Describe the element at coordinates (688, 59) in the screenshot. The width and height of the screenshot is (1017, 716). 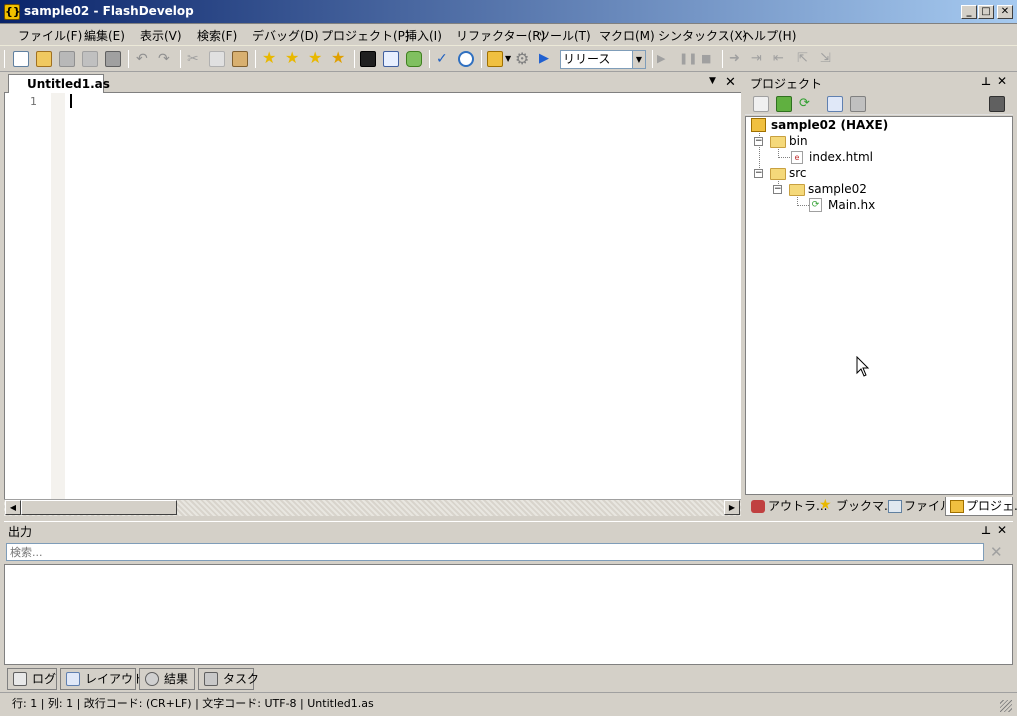
I see `debug-pause-icon: ❚❚` at that location.